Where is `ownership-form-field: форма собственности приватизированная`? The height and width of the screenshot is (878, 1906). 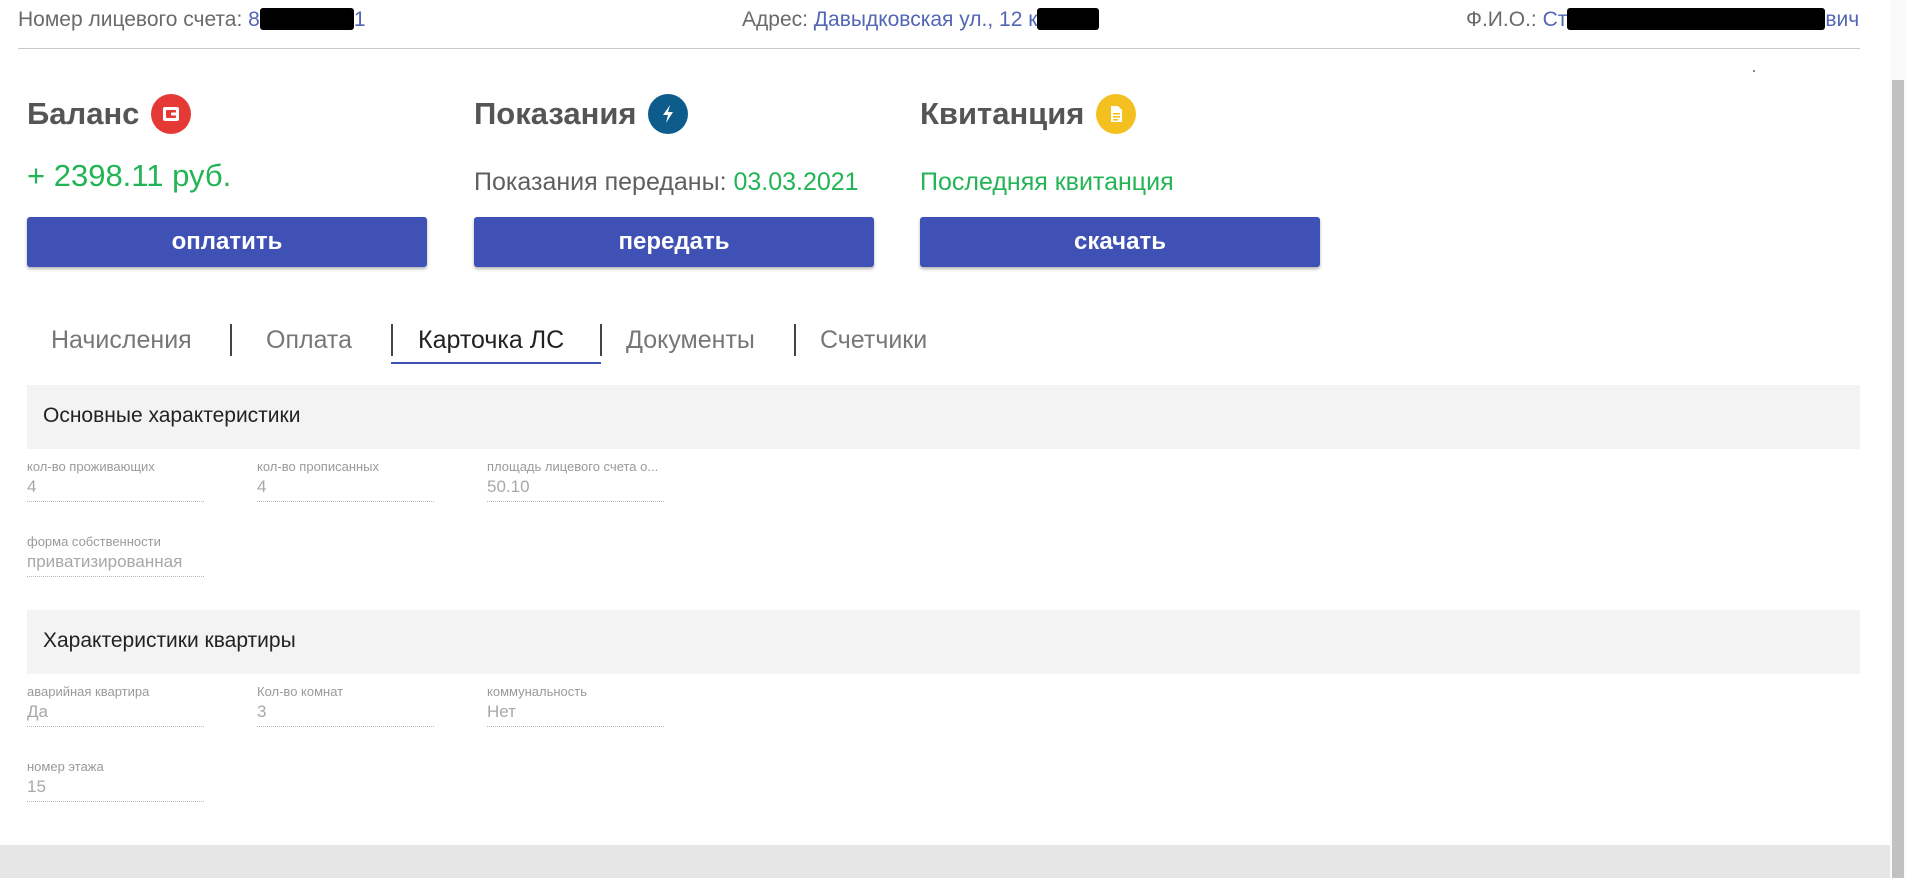
ownership-form-field: форма собственности приватизированная is located at coordinates (115, 555).